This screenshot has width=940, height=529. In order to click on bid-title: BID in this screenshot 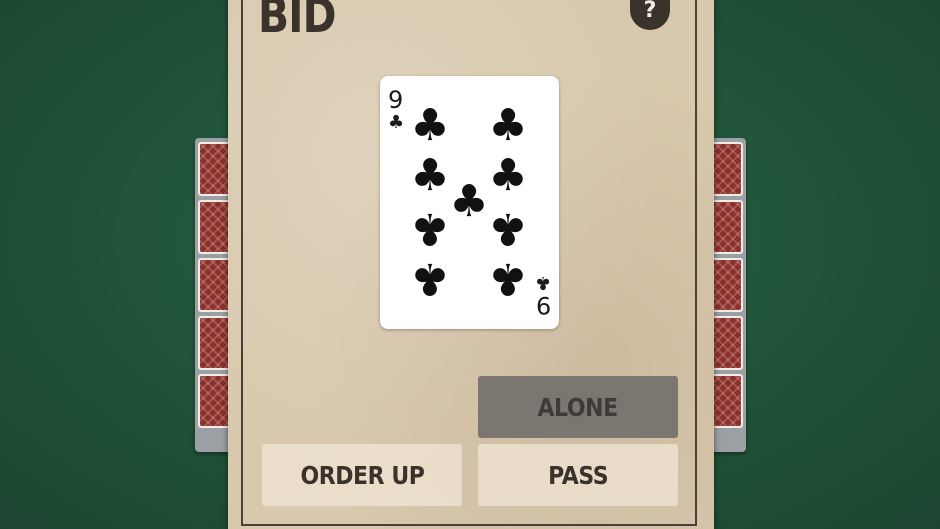, I will do `click(297, 22)`.